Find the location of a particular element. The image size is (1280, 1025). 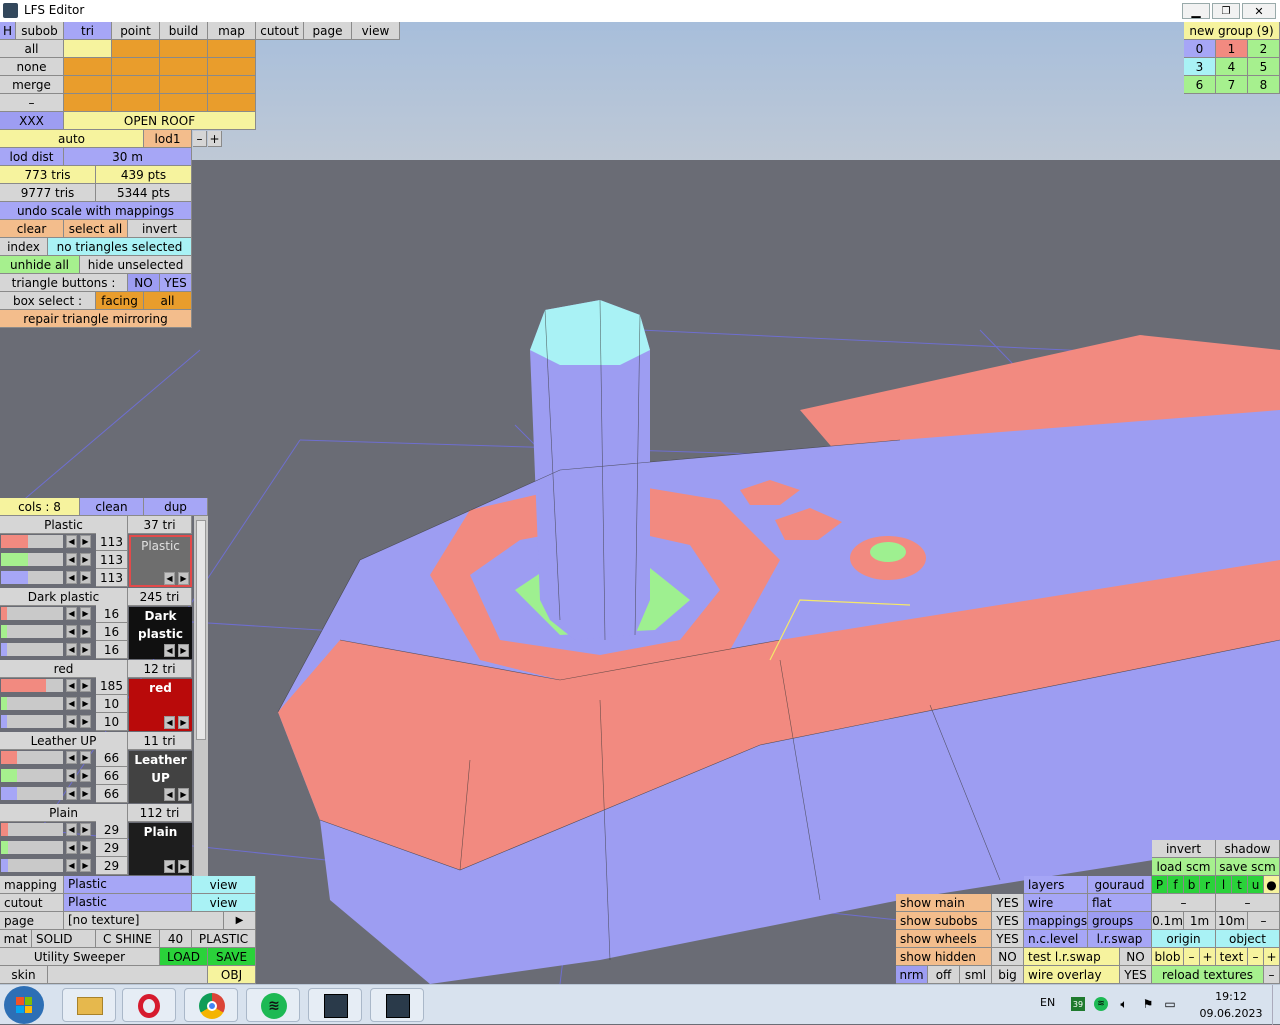

flag-icon: ⚑ is located at coordinates (1148, 1004).